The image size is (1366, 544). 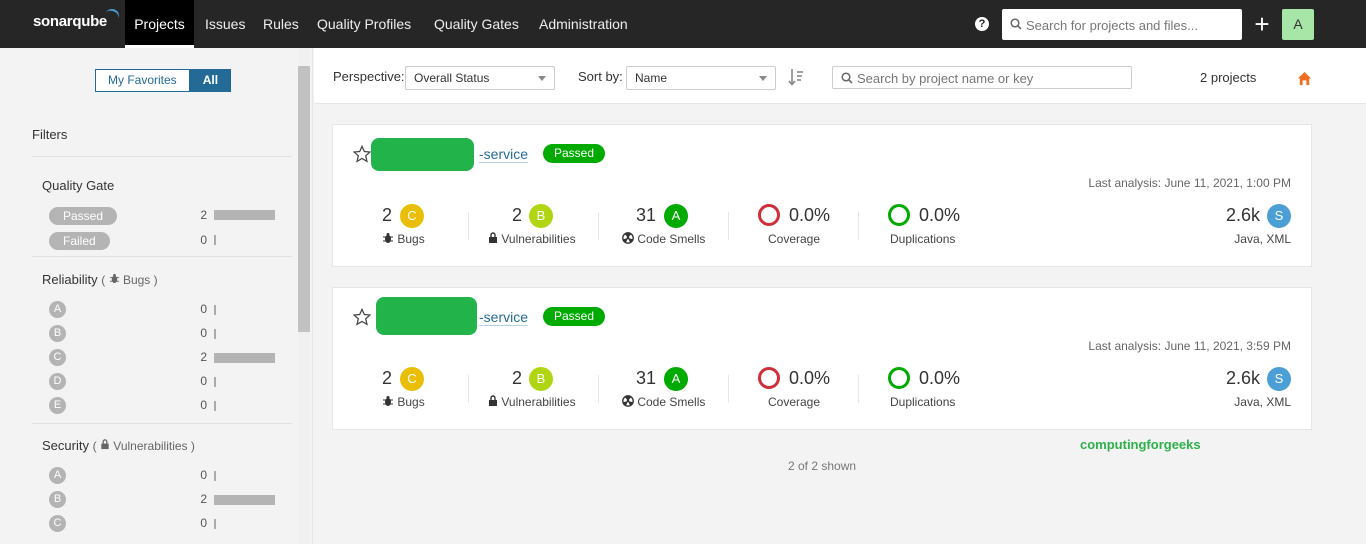 What do you see at coordinates (150, 446) in the screenshot?
I see `vulnerabilities-sub: Vulnerabilities` at bounding box center [150, 446].